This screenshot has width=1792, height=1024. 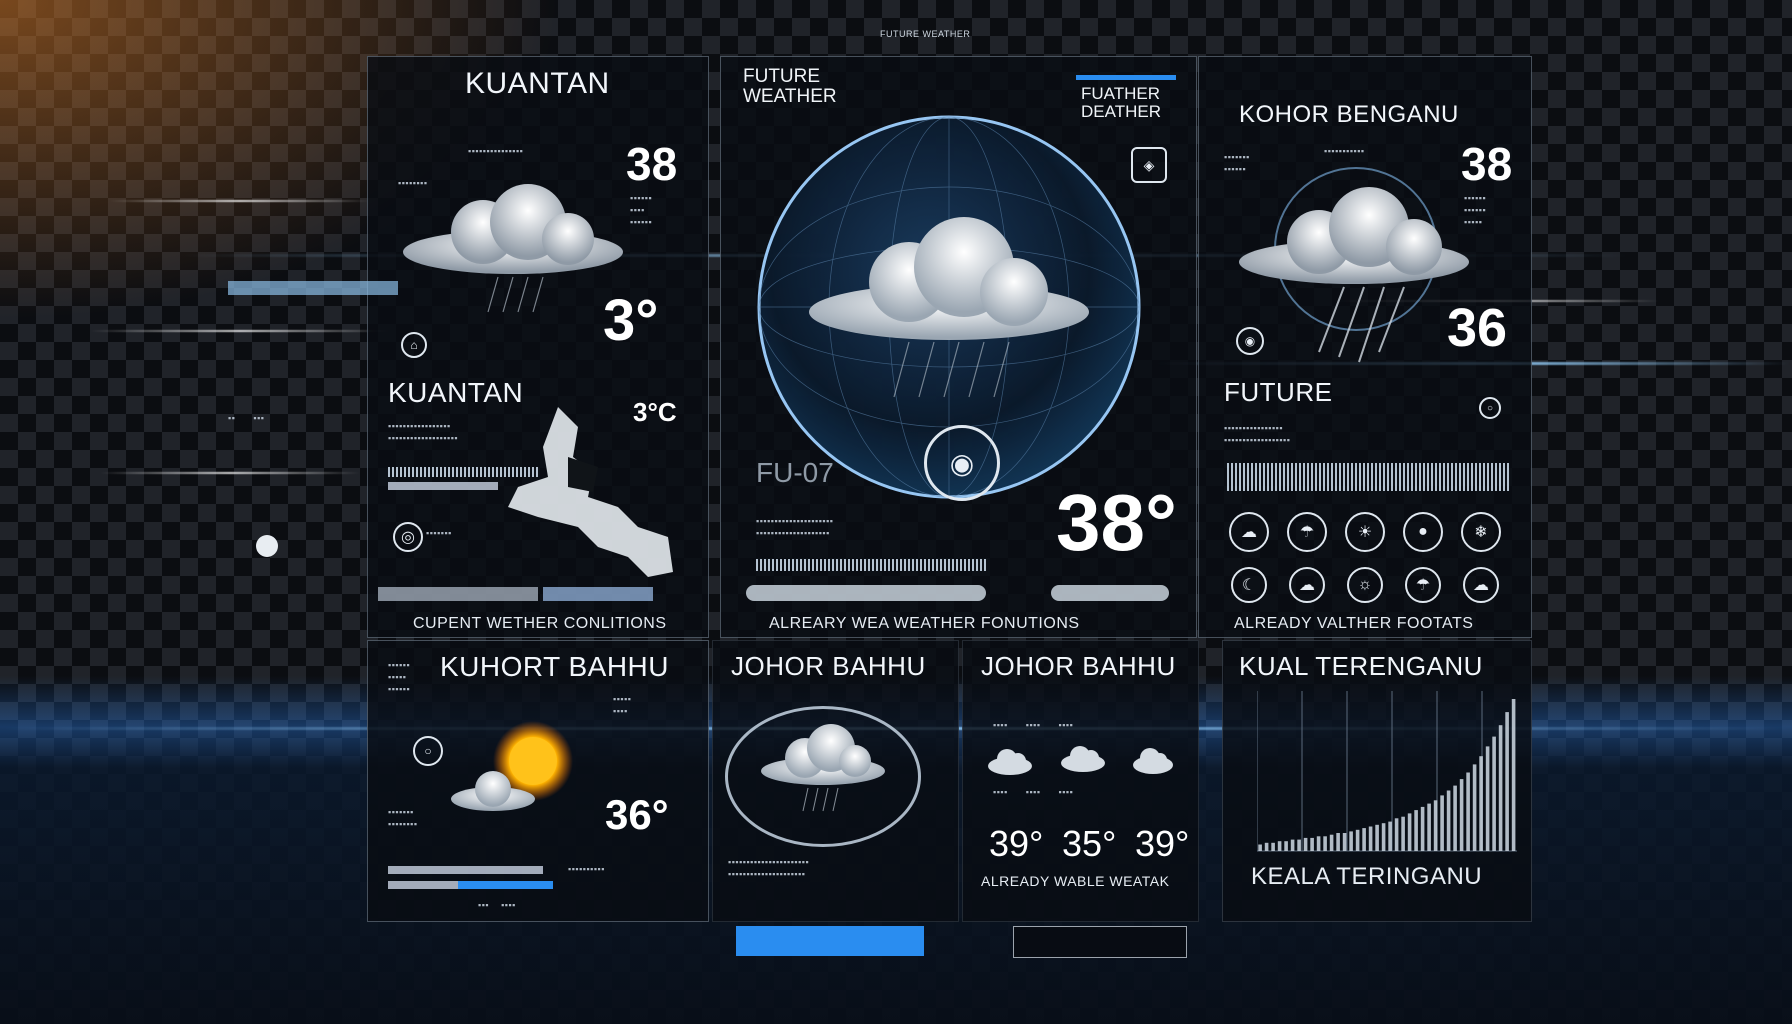 What do you see at coordinates (1344, 151) in the screenshot?
I see `detail-text: ▪▪▪▪▪▪▪▪▪▪▪` at bounding box center [1344, 151].